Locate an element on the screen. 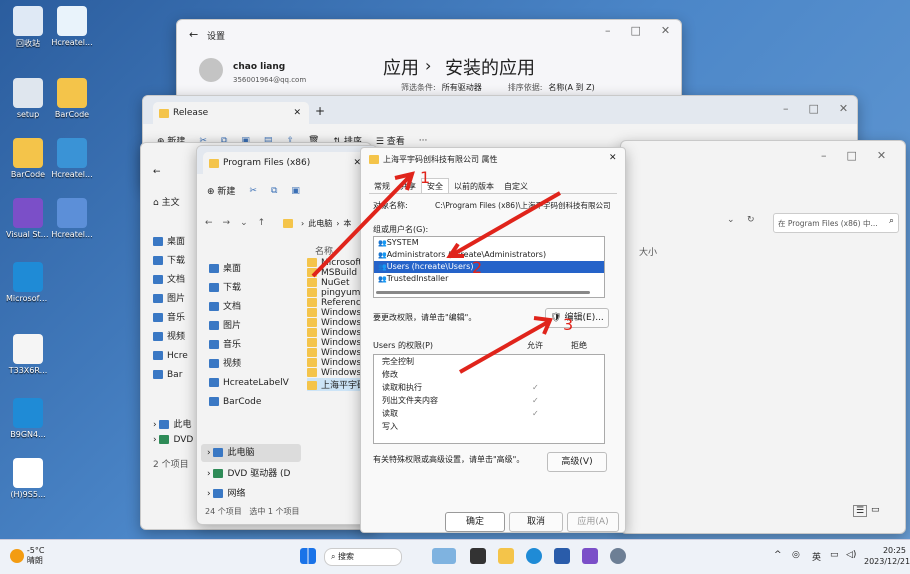 This screenshot has width=910, height=574. visual-studio-icon is located at coordinates (590, 556).